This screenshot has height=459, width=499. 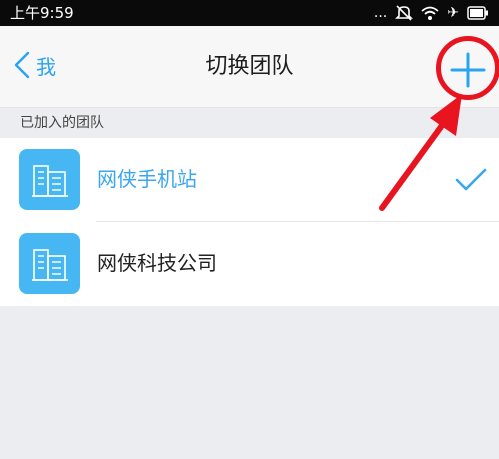 What do you see at coordinates (42, 13) in the screenshot?
I see `status-time: 上午9:59` at bounding box center [42, 13].